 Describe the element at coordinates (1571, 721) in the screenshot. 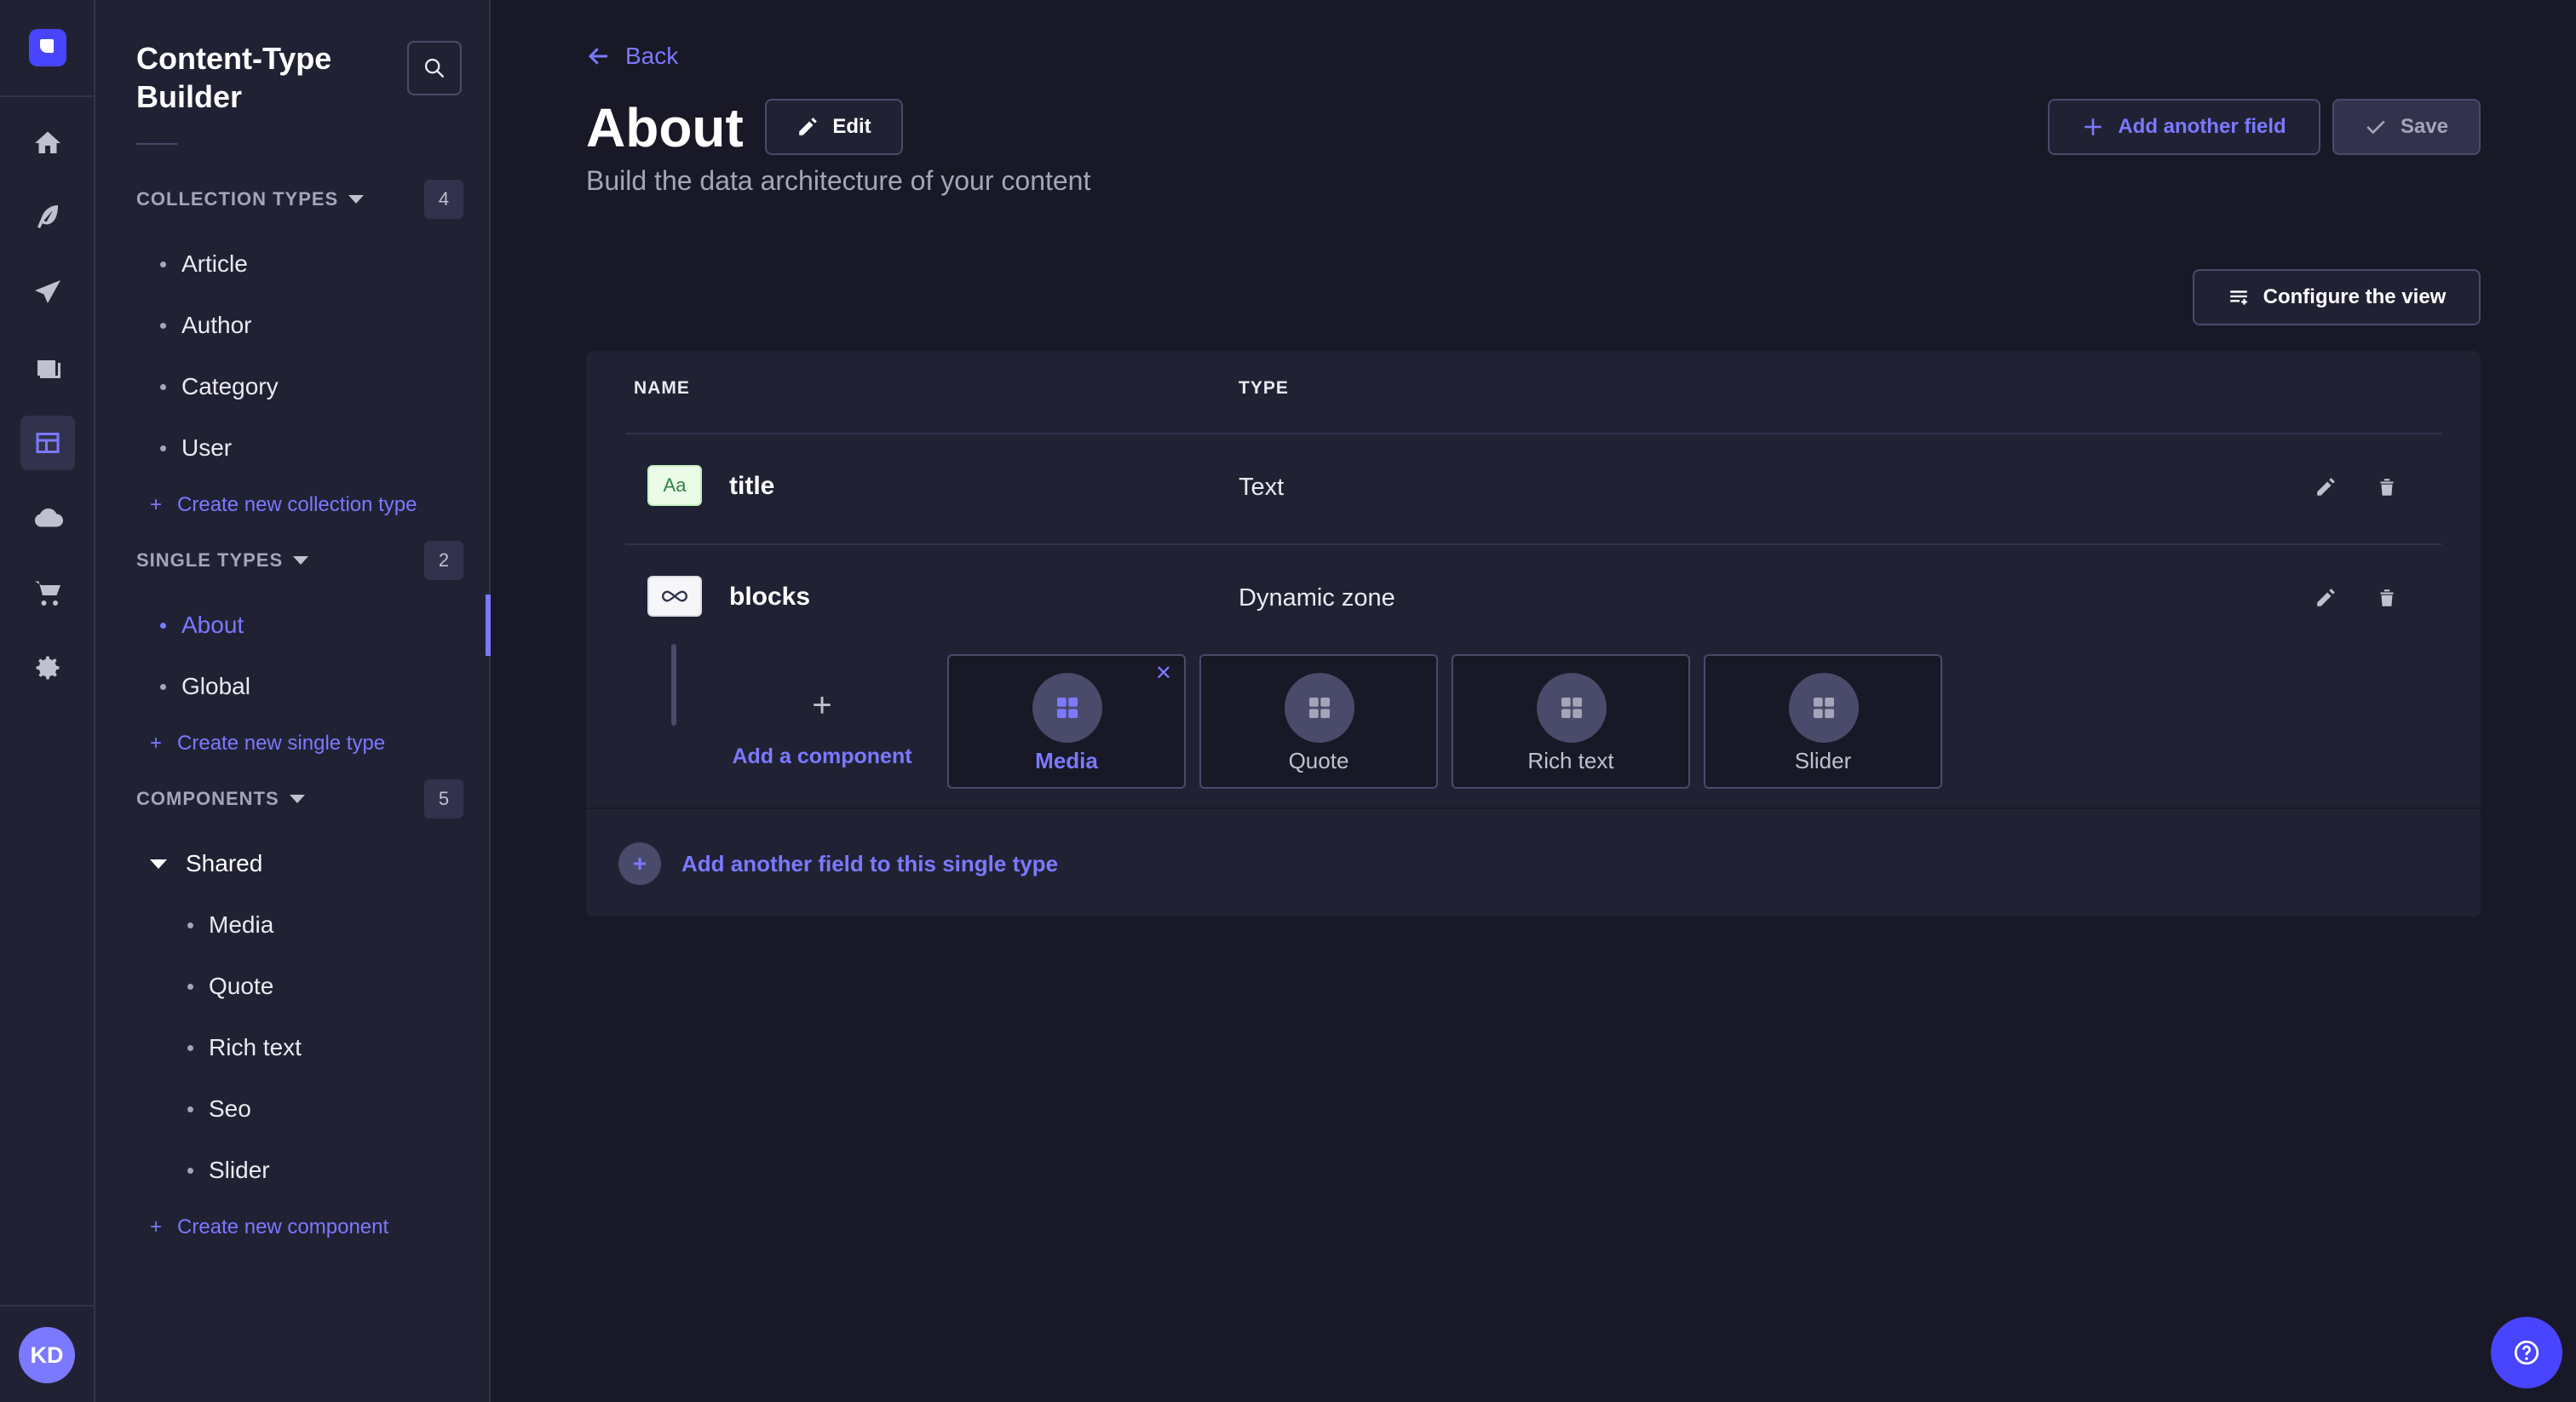

I see `component-card-rich-text: Rich text` at that location.